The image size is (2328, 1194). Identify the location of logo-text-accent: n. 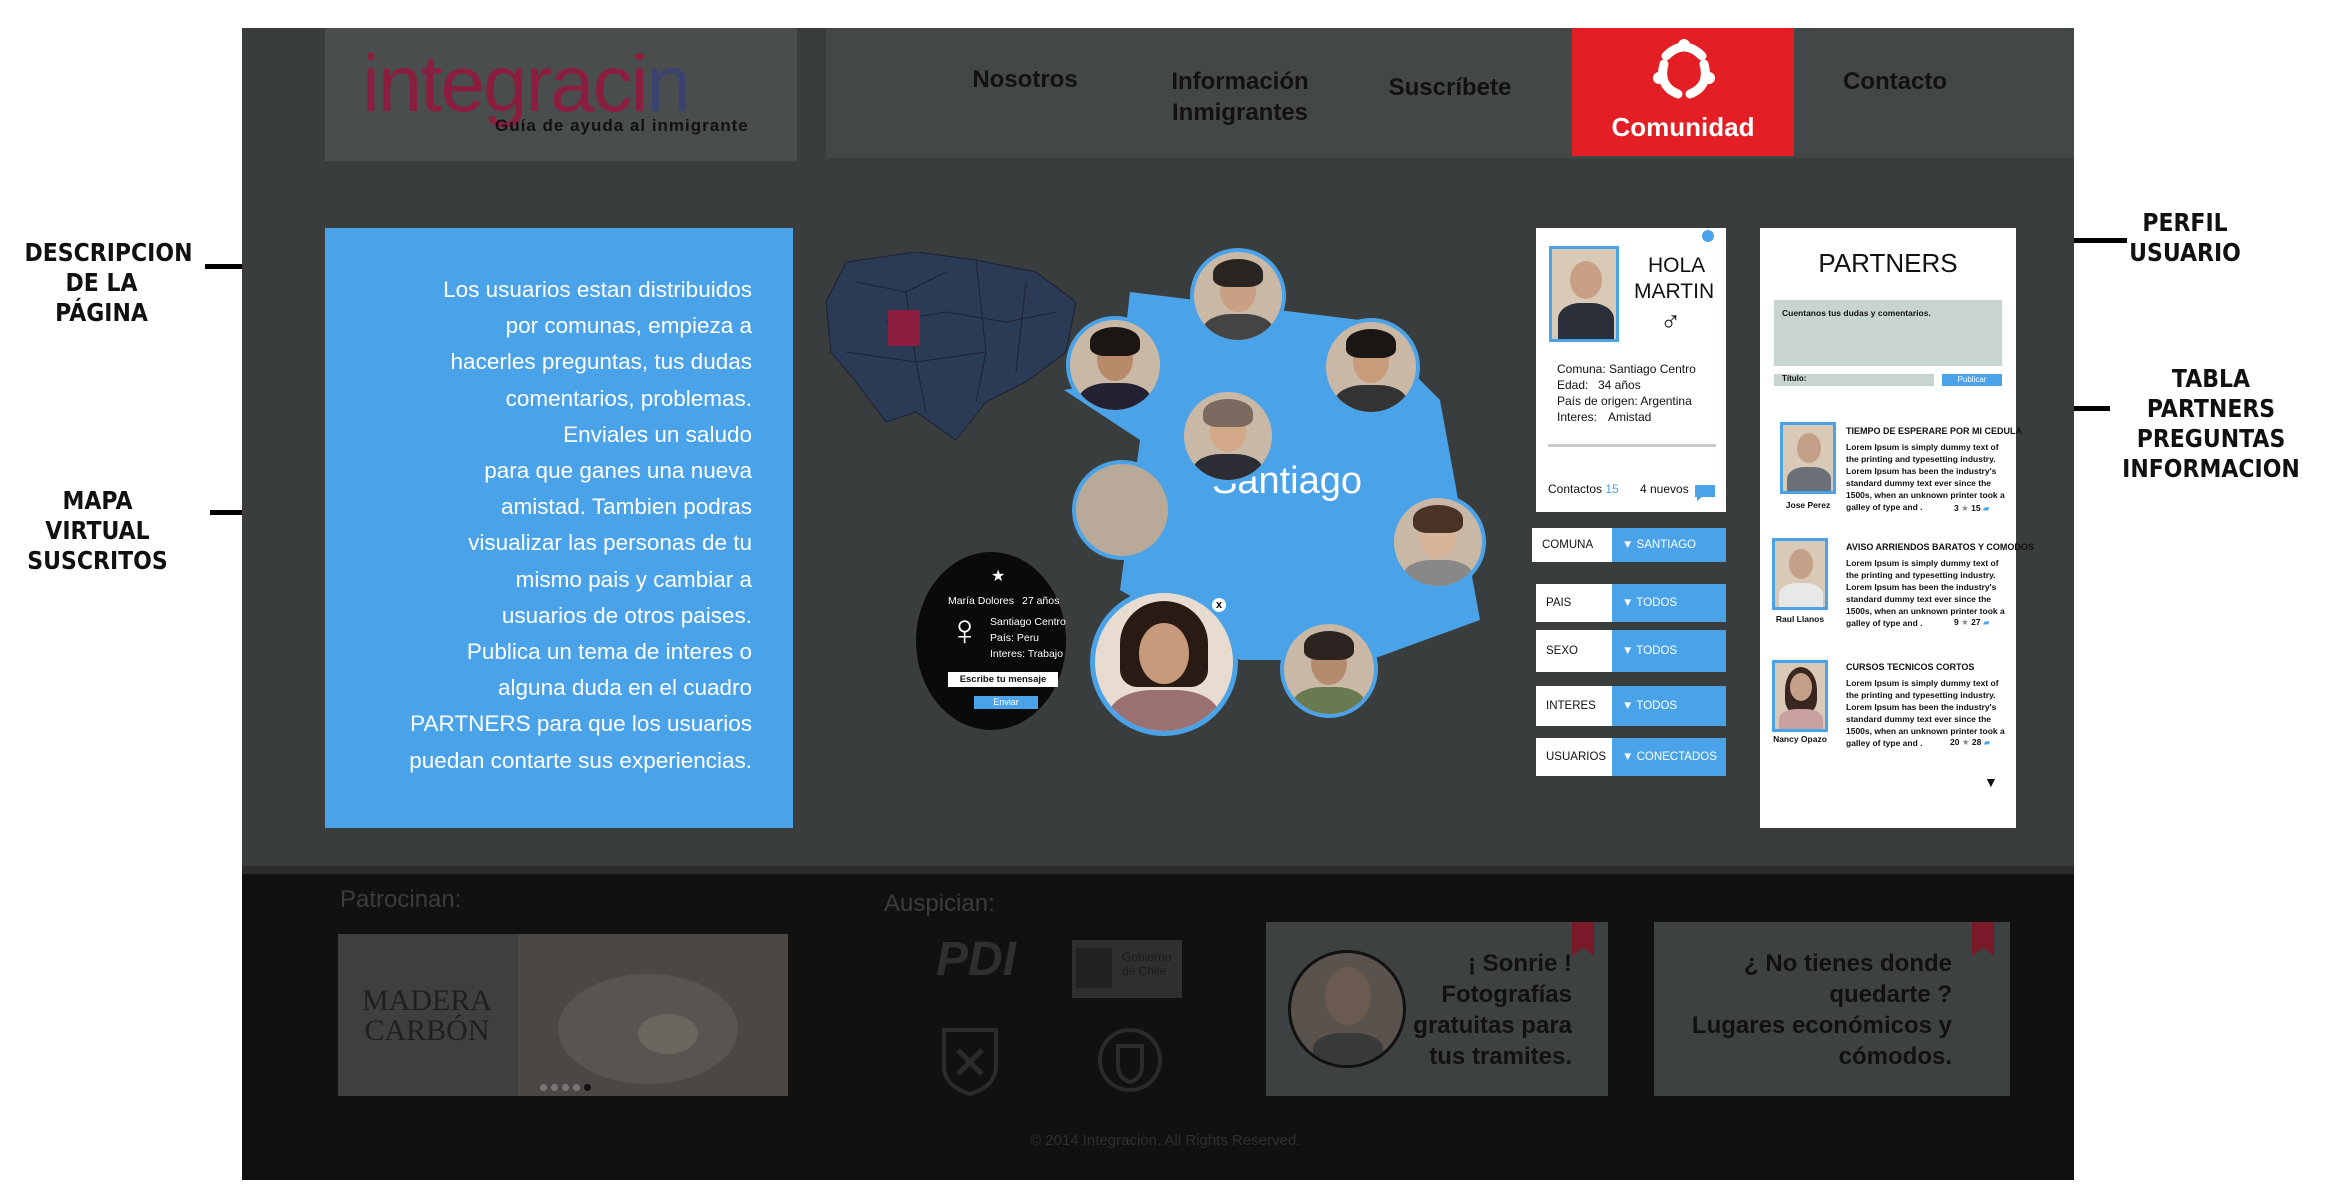
(668, 83).